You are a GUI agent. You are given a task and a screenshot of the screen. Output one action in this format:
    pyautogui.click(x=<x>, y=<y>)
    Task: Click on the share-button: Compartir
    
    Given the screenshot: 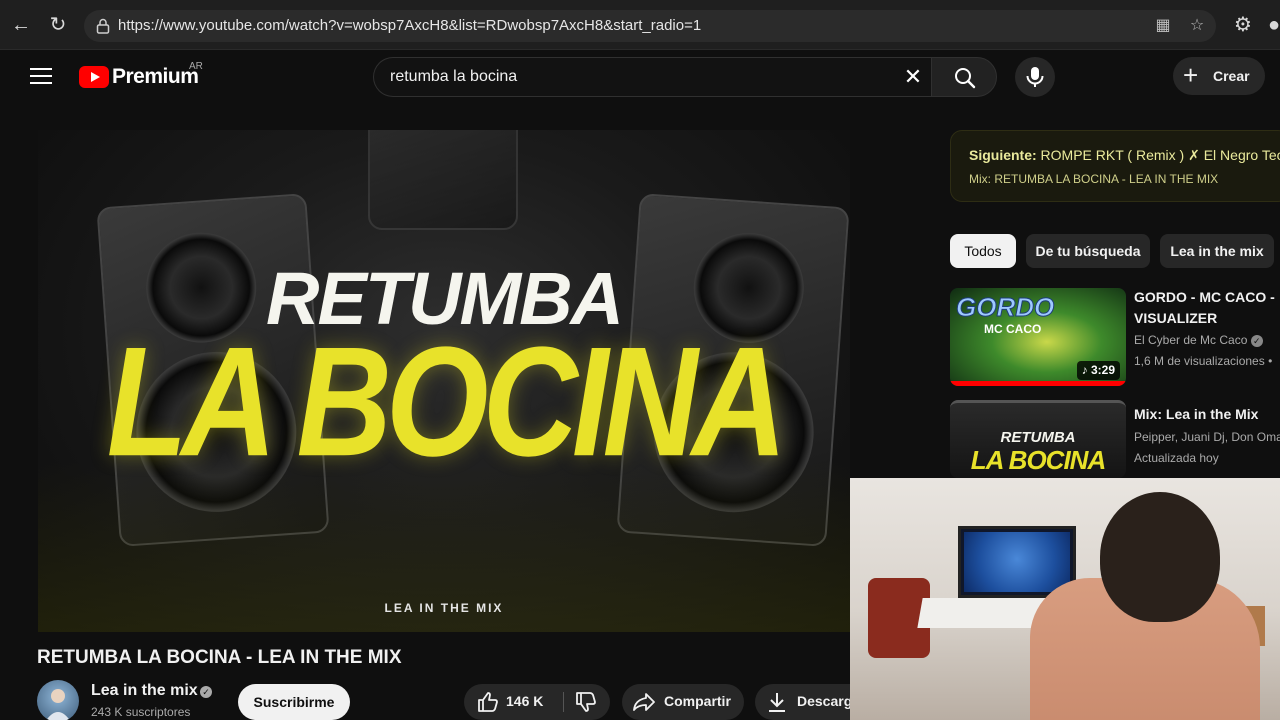 What is the action you would take?
    pyautogui.click(x=683, y=702)
    